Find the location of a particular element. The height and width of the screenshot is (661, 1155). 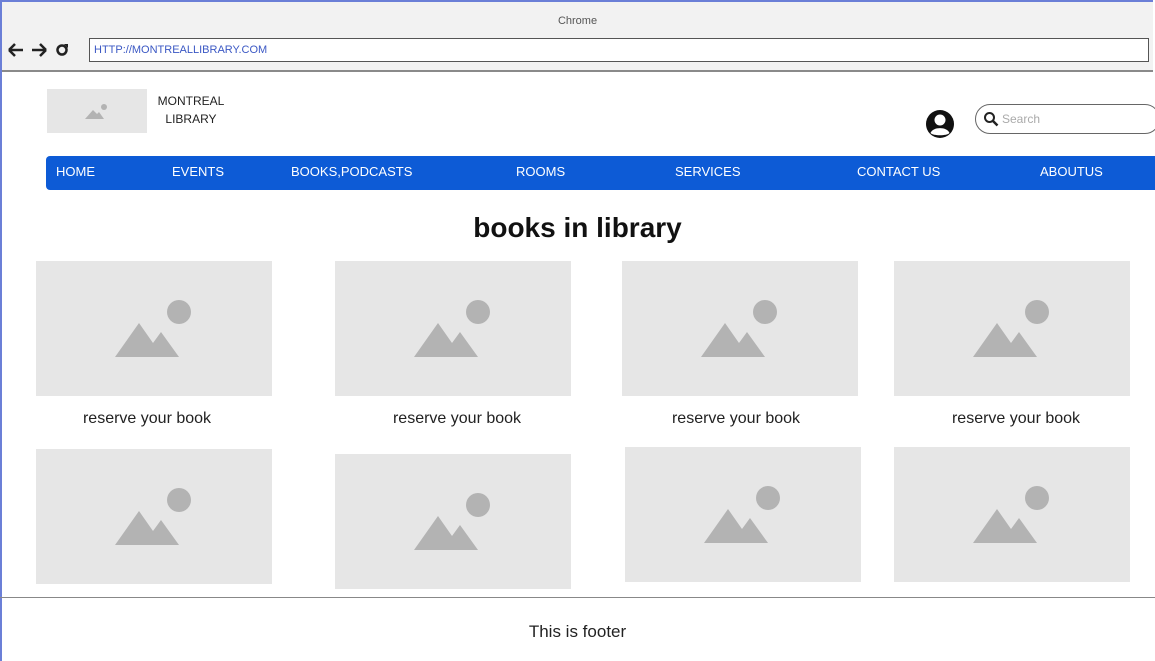

logo-line1: MONTREAL is located at coordinates (191, 101).